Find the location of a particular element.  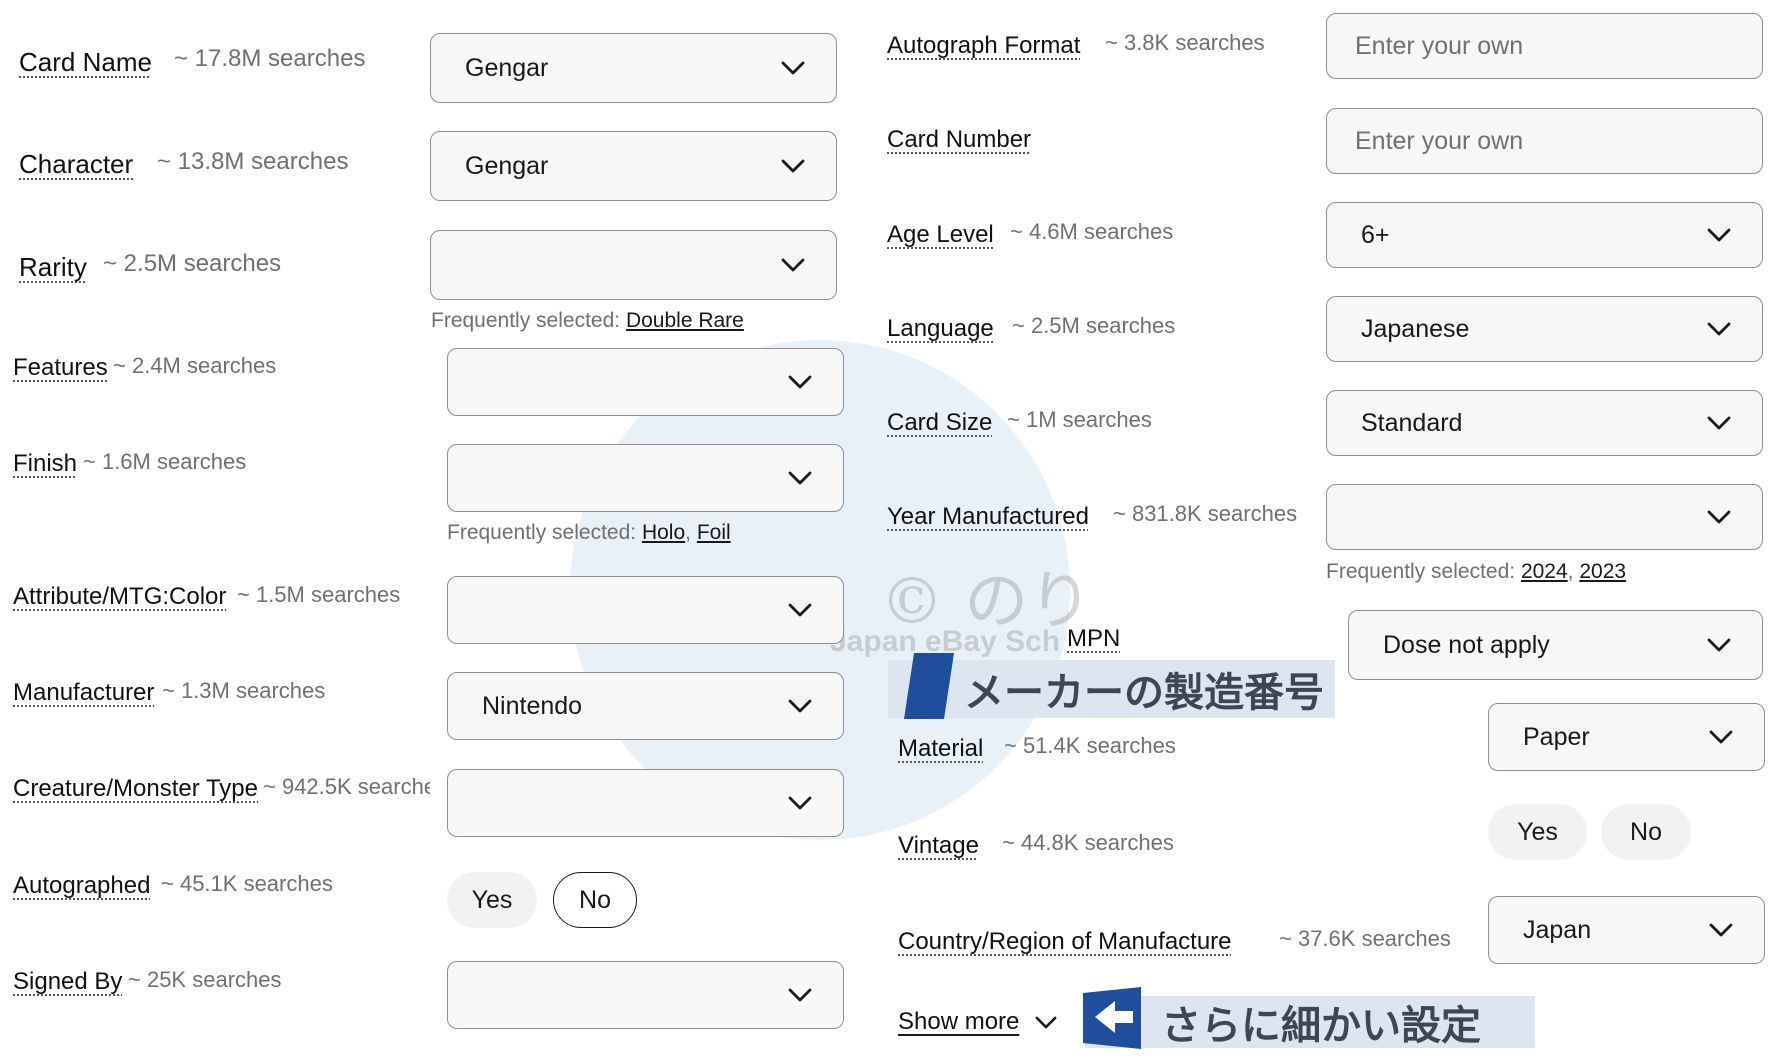

label-character: Character is located at coordinates (76, 164).